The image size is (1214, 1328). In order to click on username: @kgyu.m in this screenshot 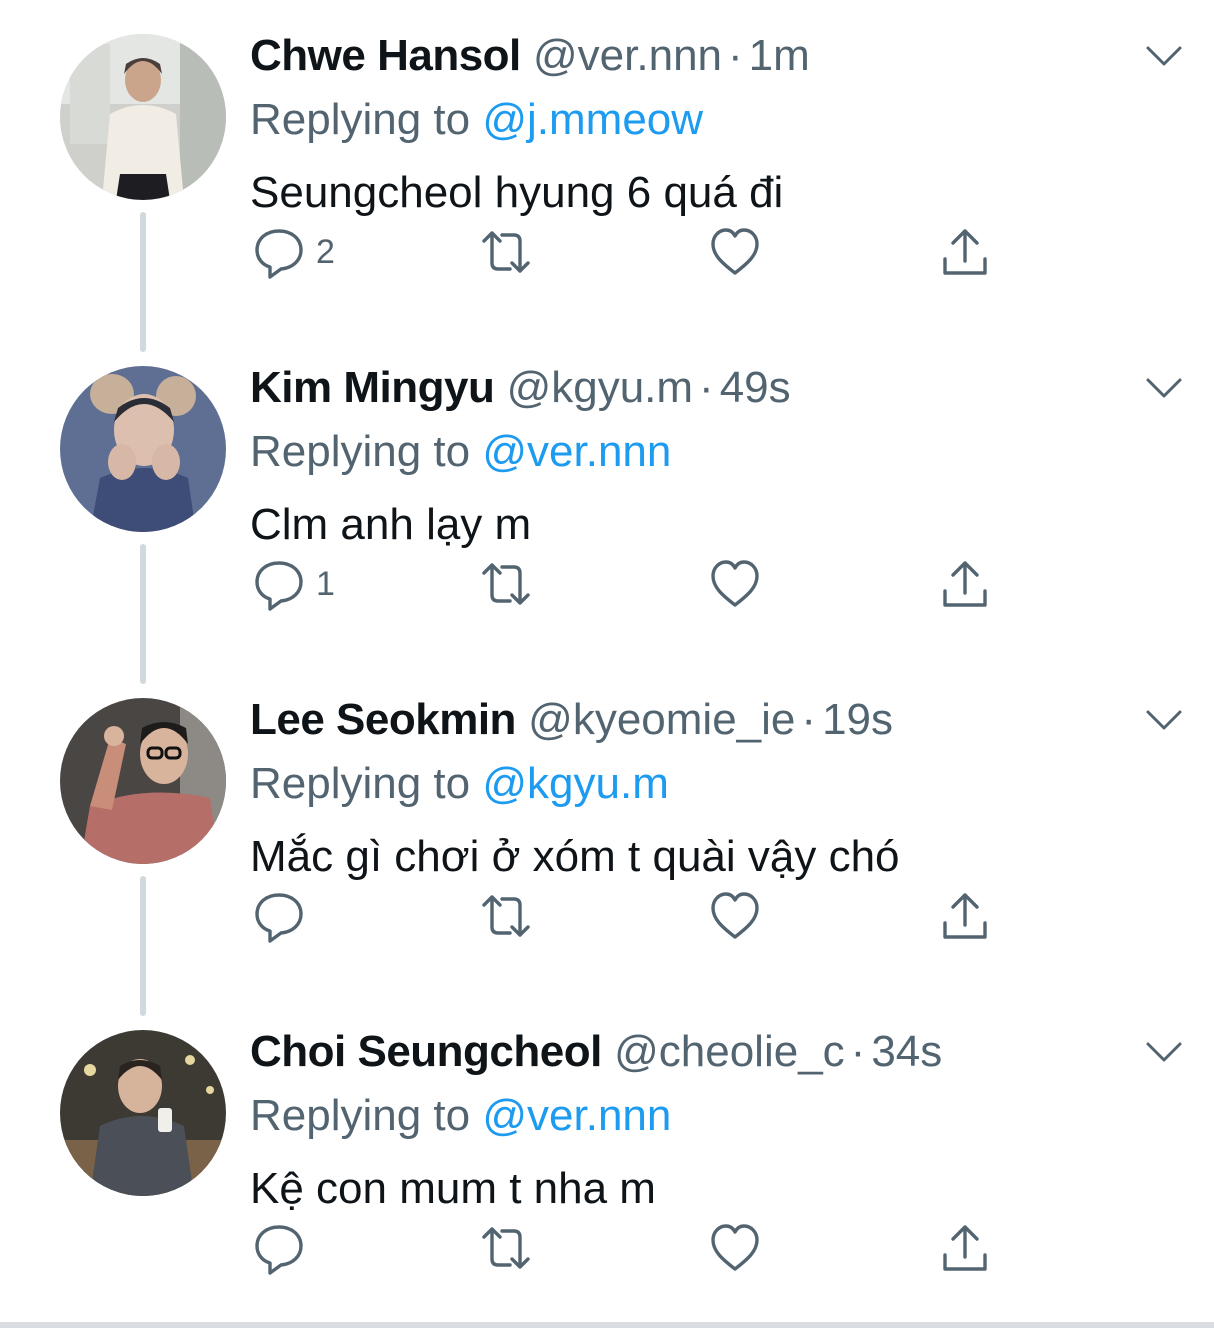, I will do `click(600, 387)`.